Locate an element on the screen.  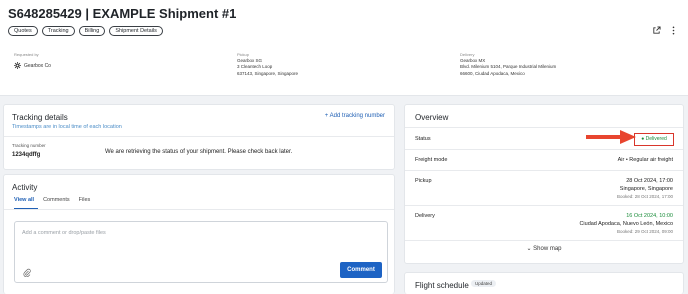
tracking-number-value: 1234qdffg is located at coordinates (26, 155).